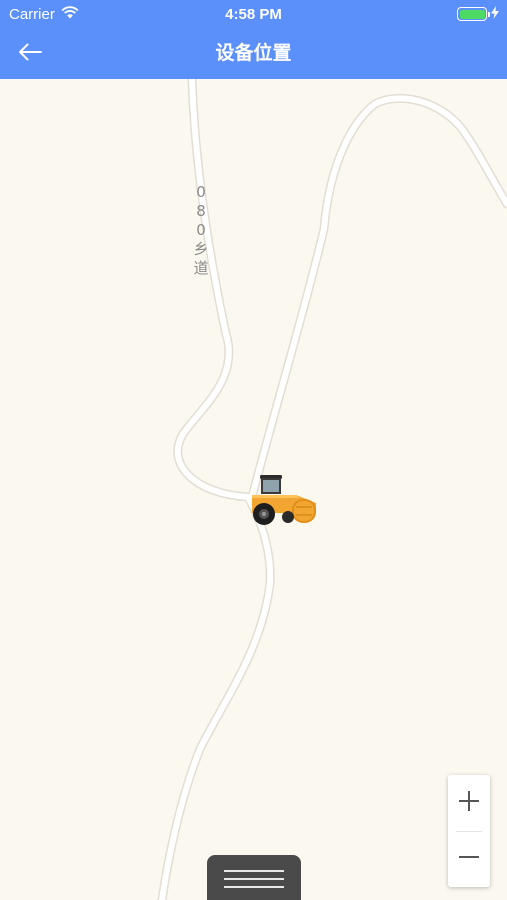  I want to click on road-label: 0 8 0 乡 道, so click(201, 230).